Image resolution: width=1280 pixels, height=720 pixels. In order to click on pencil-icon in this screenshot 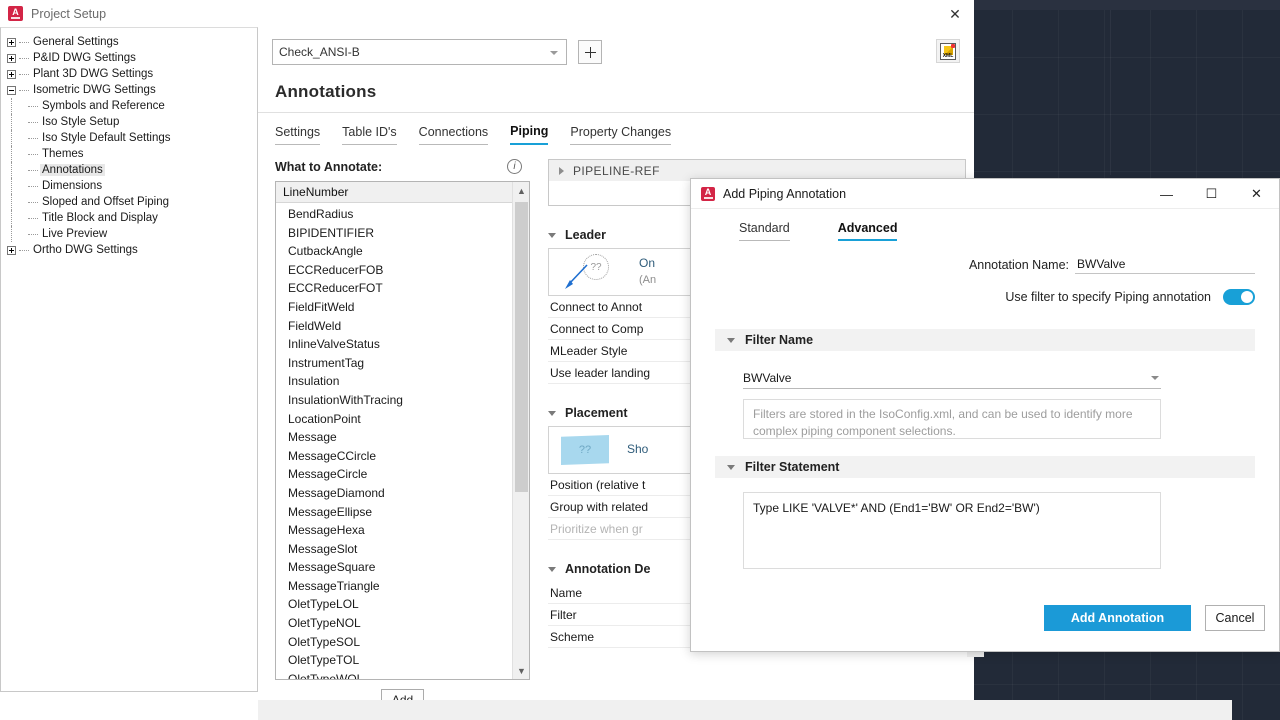, I will do `click(949, 49)`.